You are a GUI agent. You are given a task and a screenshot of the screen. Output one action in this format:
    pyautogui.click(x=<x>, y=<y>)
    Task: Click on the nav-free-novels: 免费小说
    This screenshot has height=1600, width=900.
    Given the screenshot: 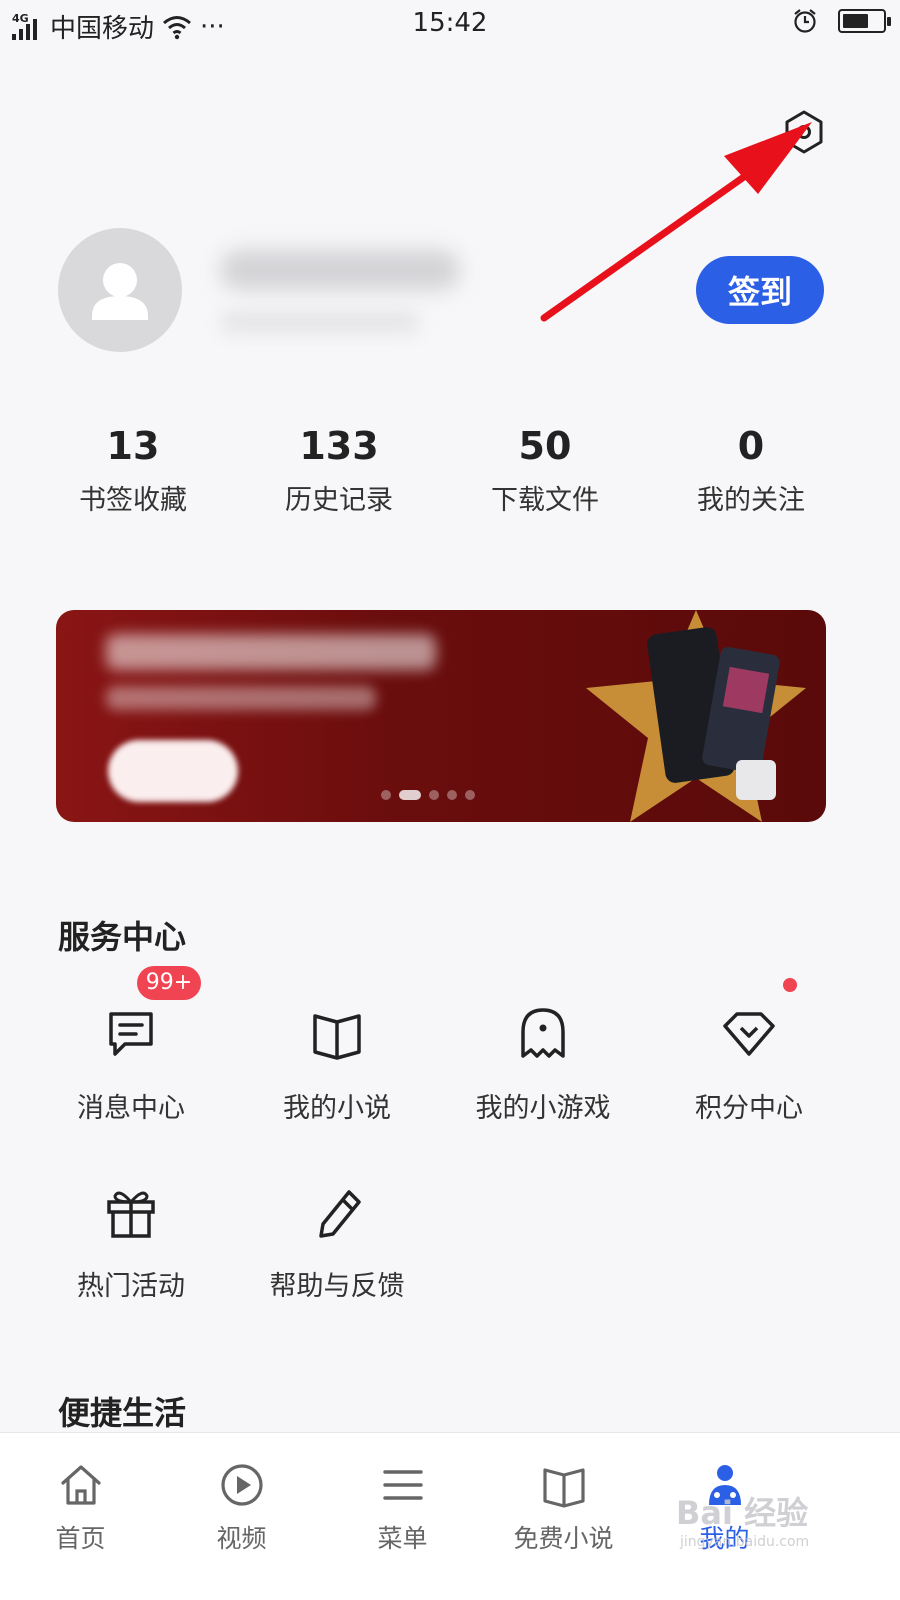 What is the action you would take?
    pyautogui.click(x=563, y=1516)
    